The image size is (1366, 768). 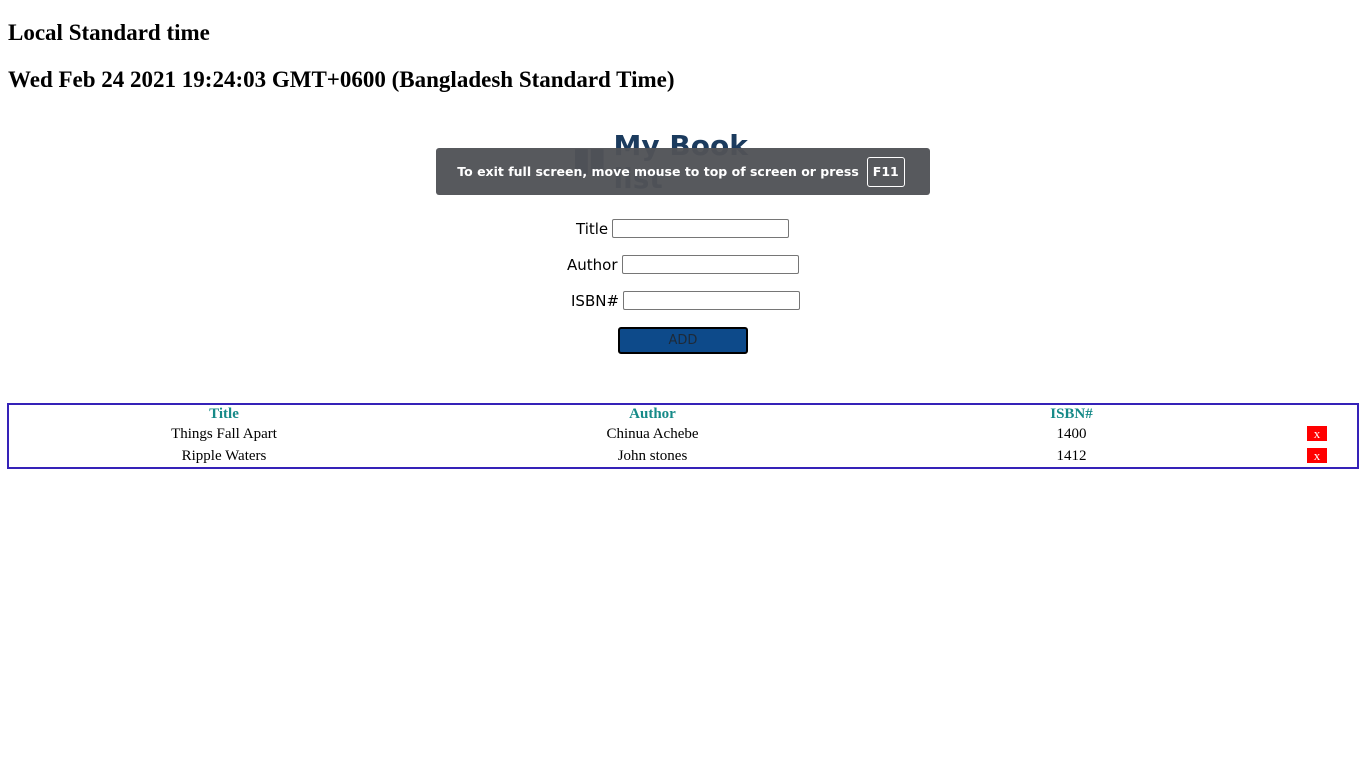 I want to click on book-title-cell: Ripple Waters, so click(x=224, y=455).